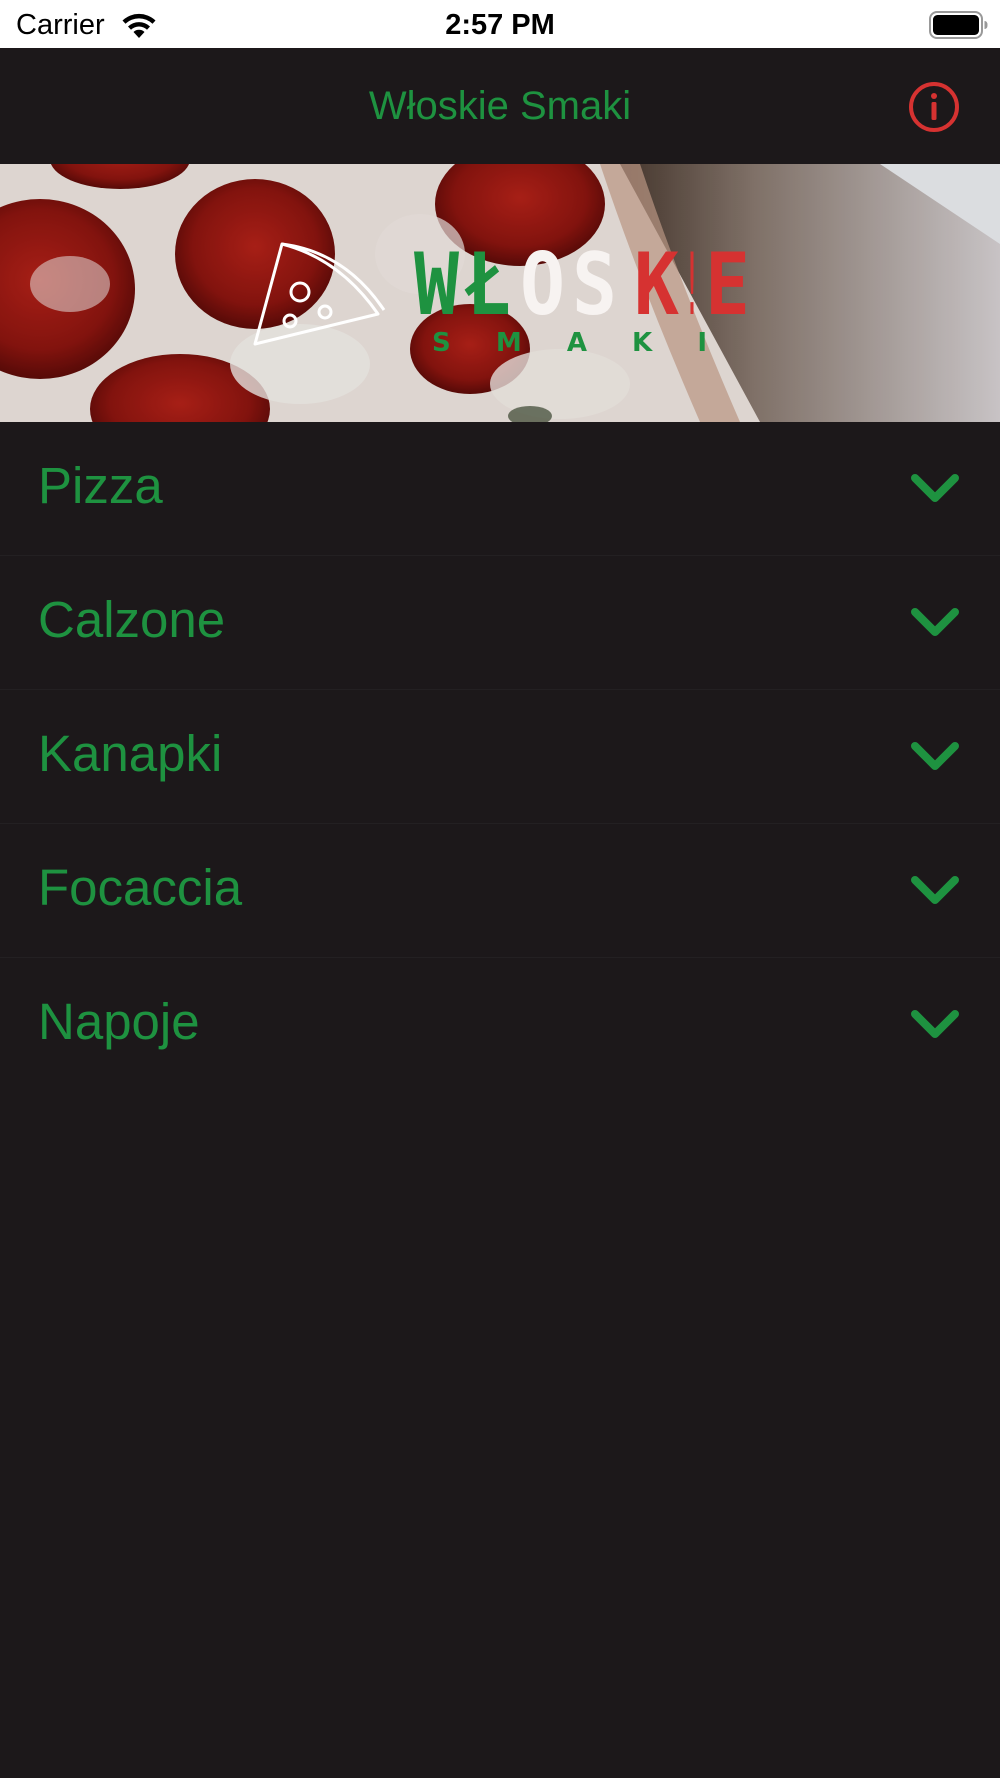  Describe the element at coordinates (140, 887) in the screenshot. I see `category-label: Focaccia` at that location.